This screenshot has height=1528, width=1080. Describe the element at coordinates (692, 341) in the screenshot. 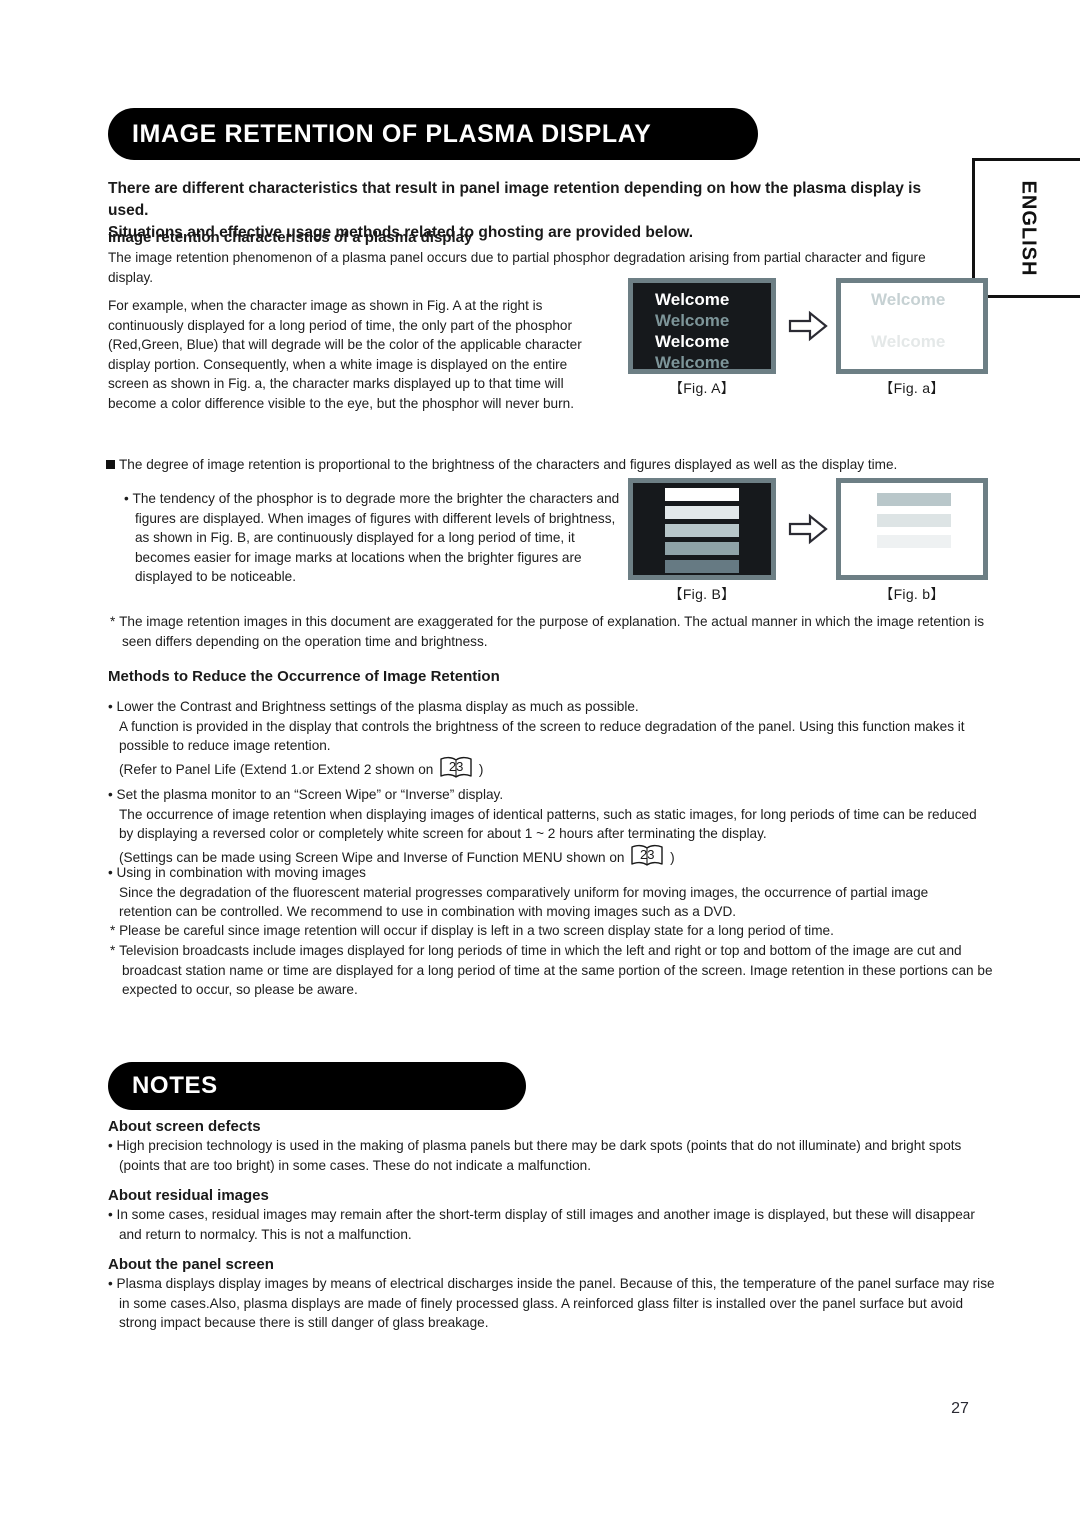

I see `figure-a-line-3: Welcome` at that location.